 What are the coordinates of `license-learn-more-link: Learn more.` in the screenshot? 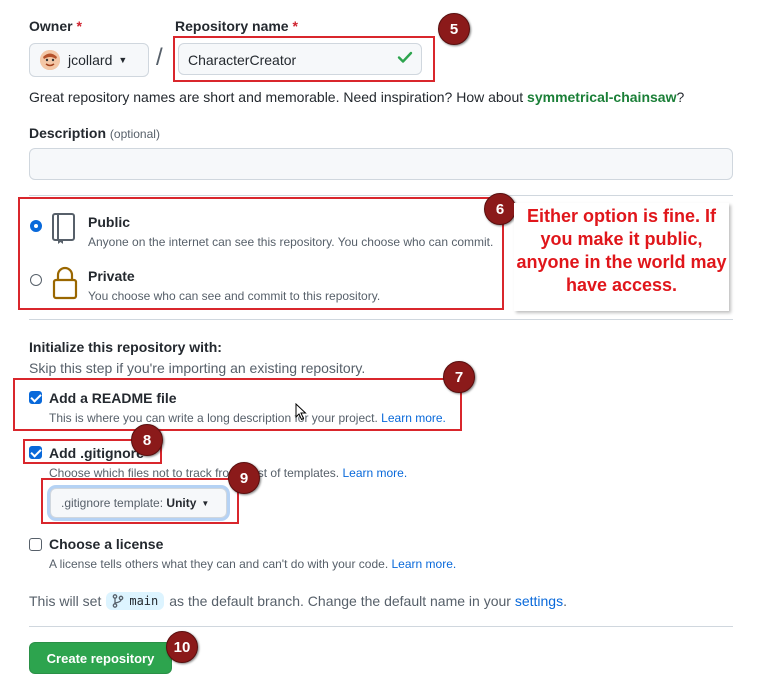 It's located at (424, 564).